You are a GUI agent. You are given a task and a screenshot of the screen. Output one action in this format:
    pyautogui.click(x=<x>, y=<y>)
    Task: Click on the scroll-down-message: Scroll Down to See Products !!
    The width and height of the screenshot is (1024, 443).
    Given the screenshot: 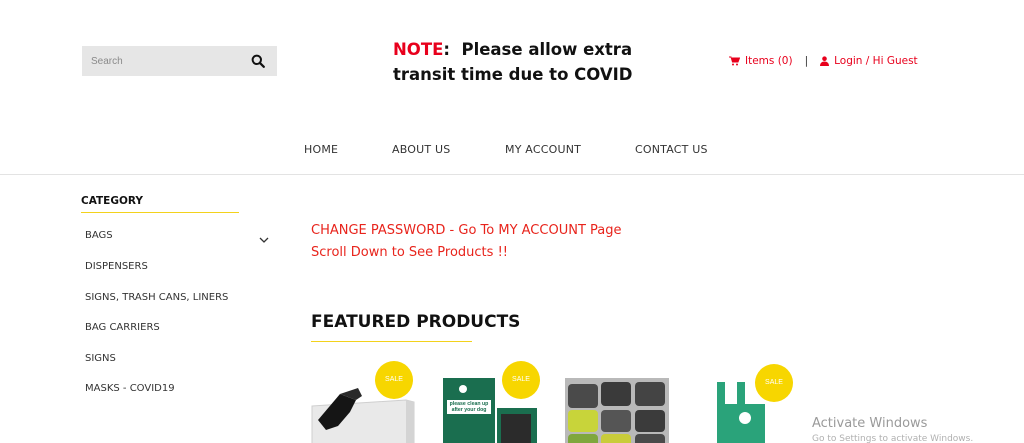 What is the action you would take?
    pyautogui.click(x=409, y=252)
    